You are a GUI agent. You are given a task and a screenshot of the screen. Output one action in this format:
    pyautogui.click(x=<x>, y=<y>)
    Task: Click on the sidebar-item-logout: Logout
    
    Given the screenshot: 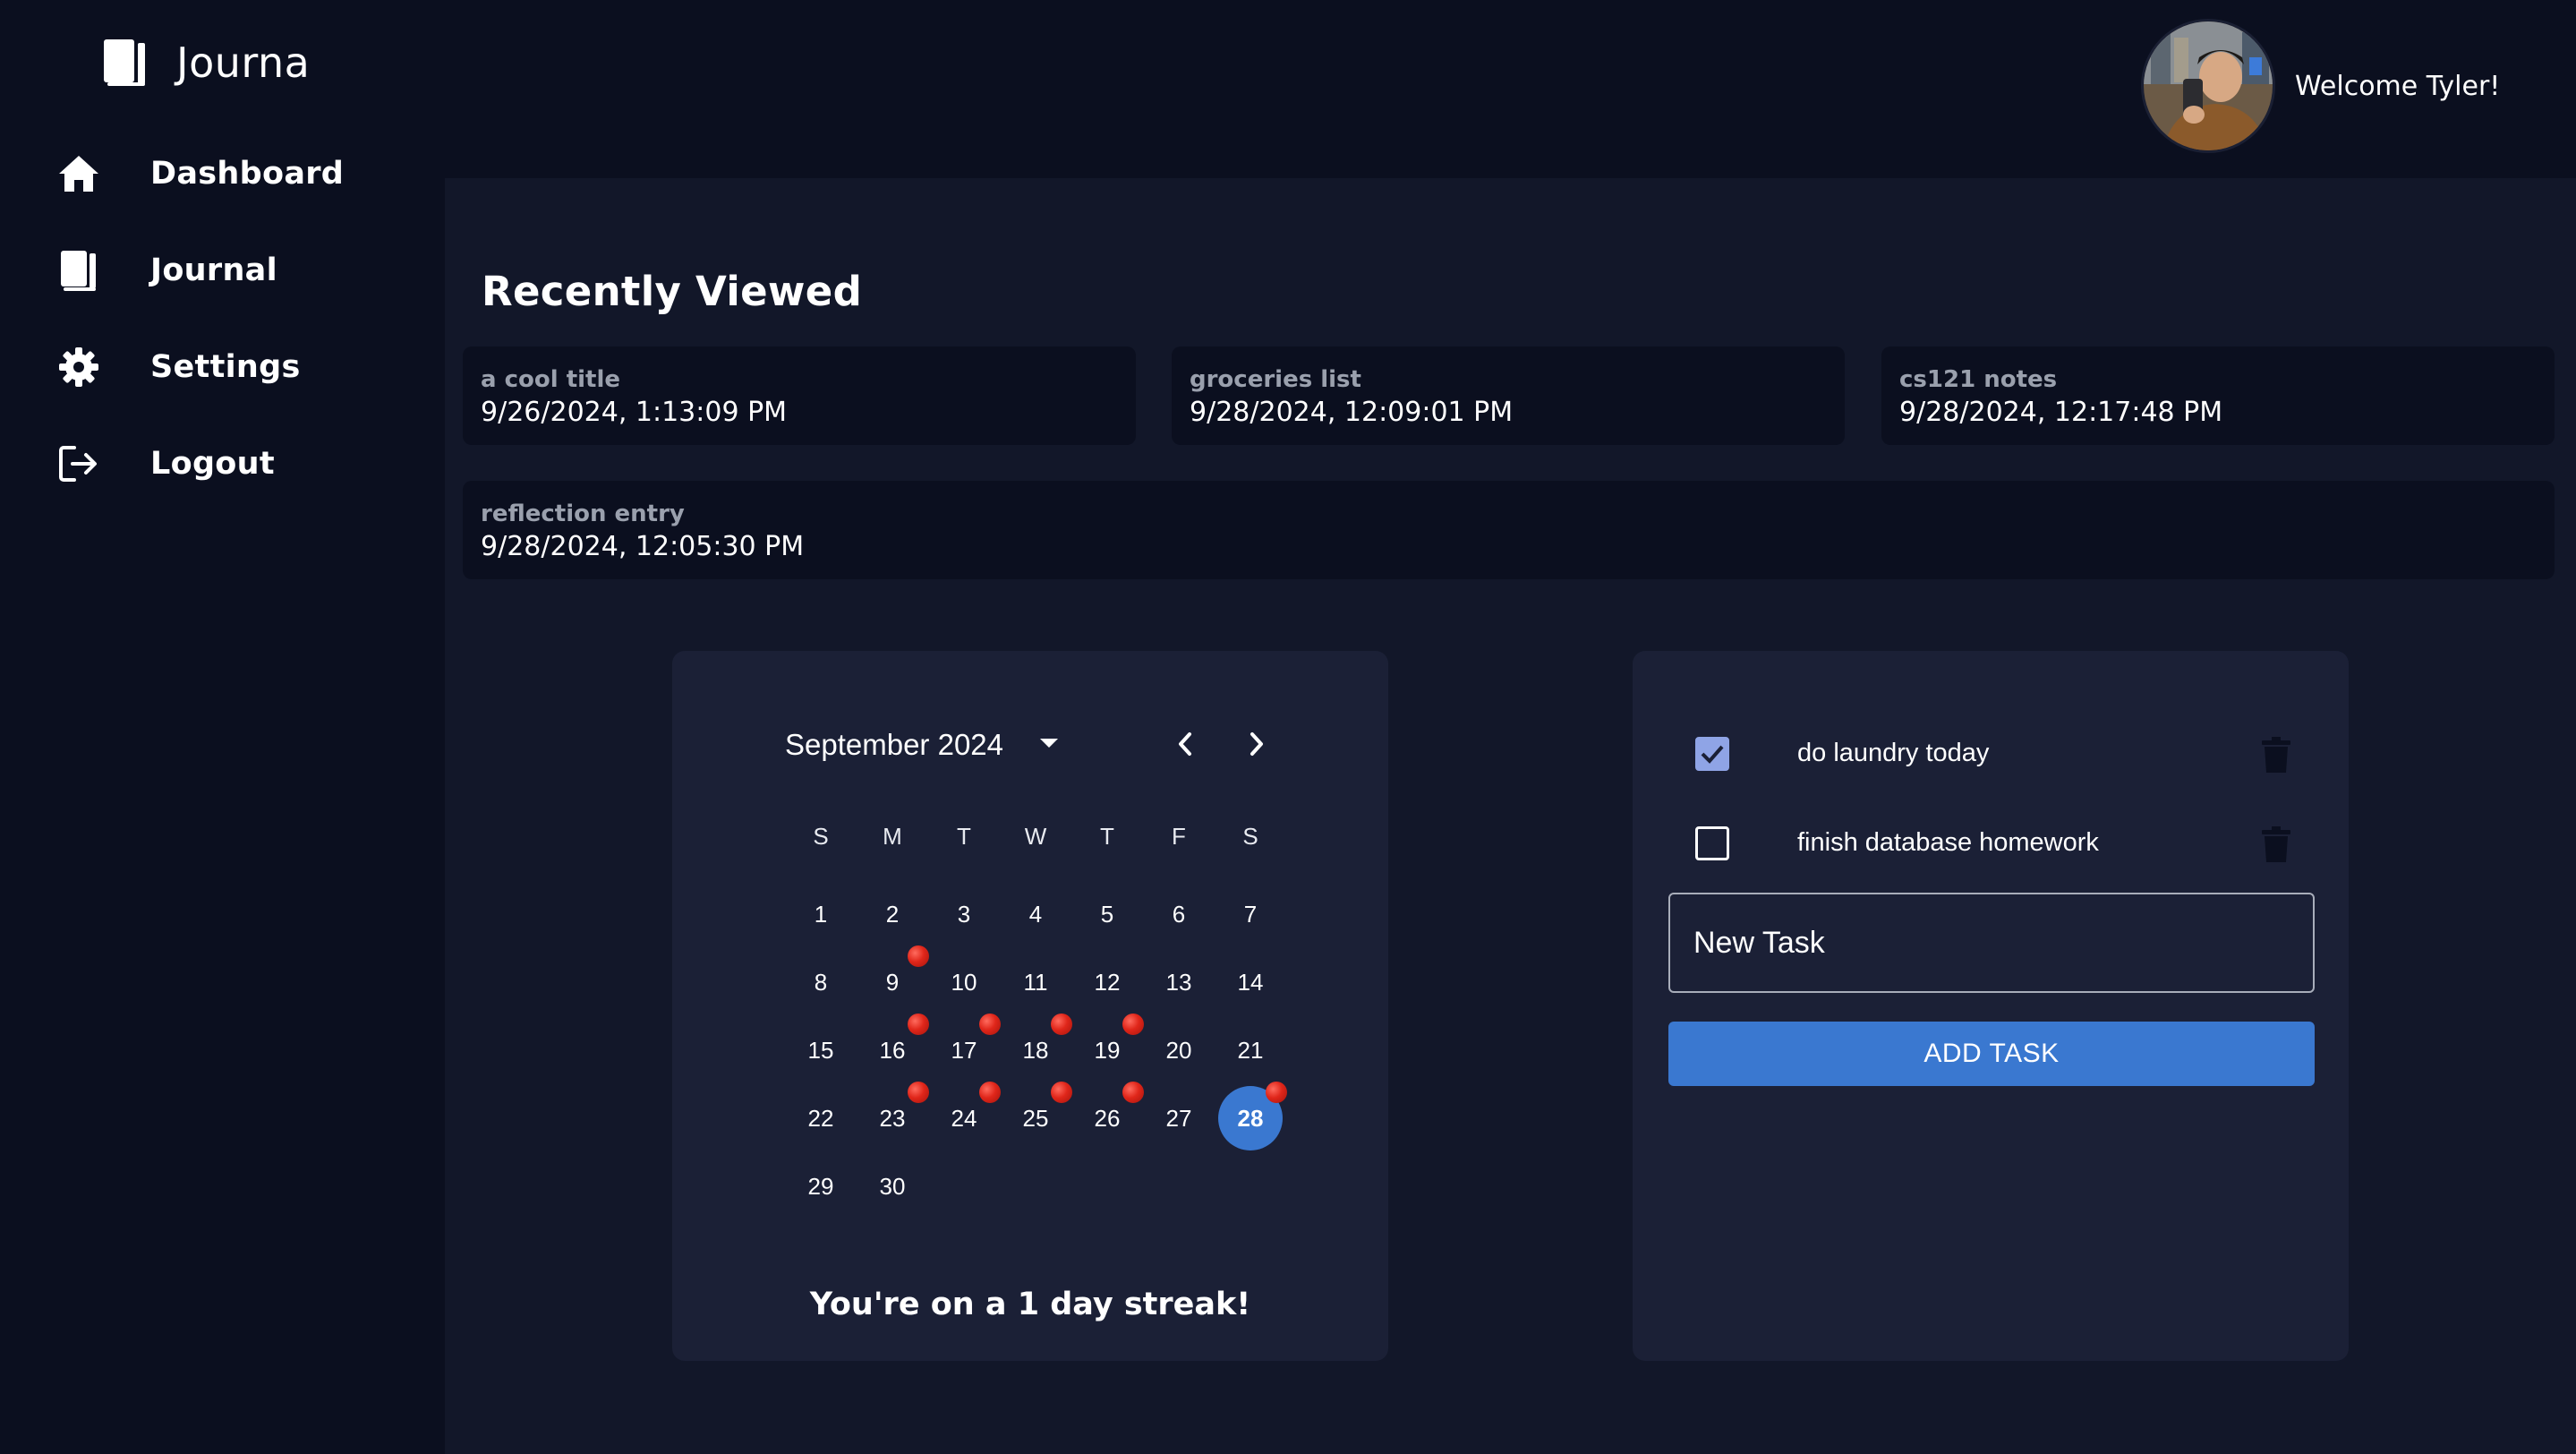 What is the action you would take?
    pyautogui.click(x=165, y=464)
    